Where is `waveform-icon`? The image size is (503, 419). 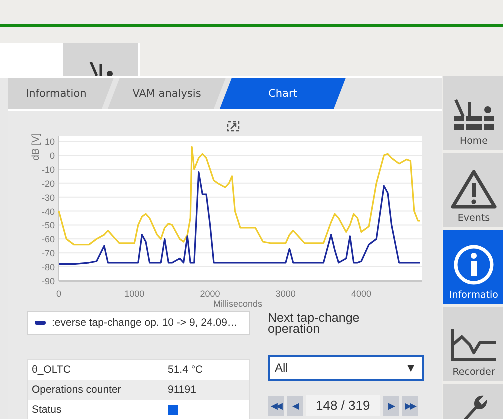
waveform-icon is located at coordinates (474, 345).